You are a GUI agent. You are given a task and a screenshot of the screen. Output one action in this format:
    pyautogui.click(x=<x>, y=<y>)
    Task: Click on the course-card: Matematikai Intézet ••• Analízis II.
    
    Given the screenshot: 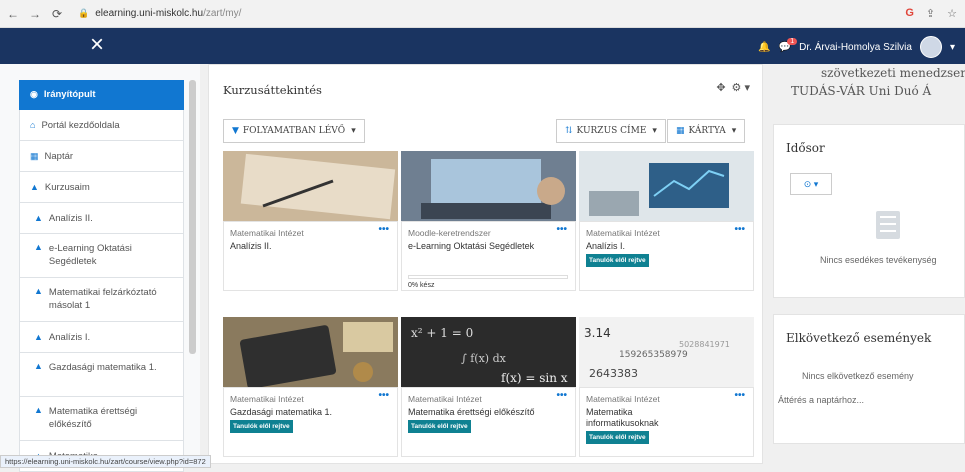 What is the action you would take?
    pyautogui.click(x=310, y=221)
    